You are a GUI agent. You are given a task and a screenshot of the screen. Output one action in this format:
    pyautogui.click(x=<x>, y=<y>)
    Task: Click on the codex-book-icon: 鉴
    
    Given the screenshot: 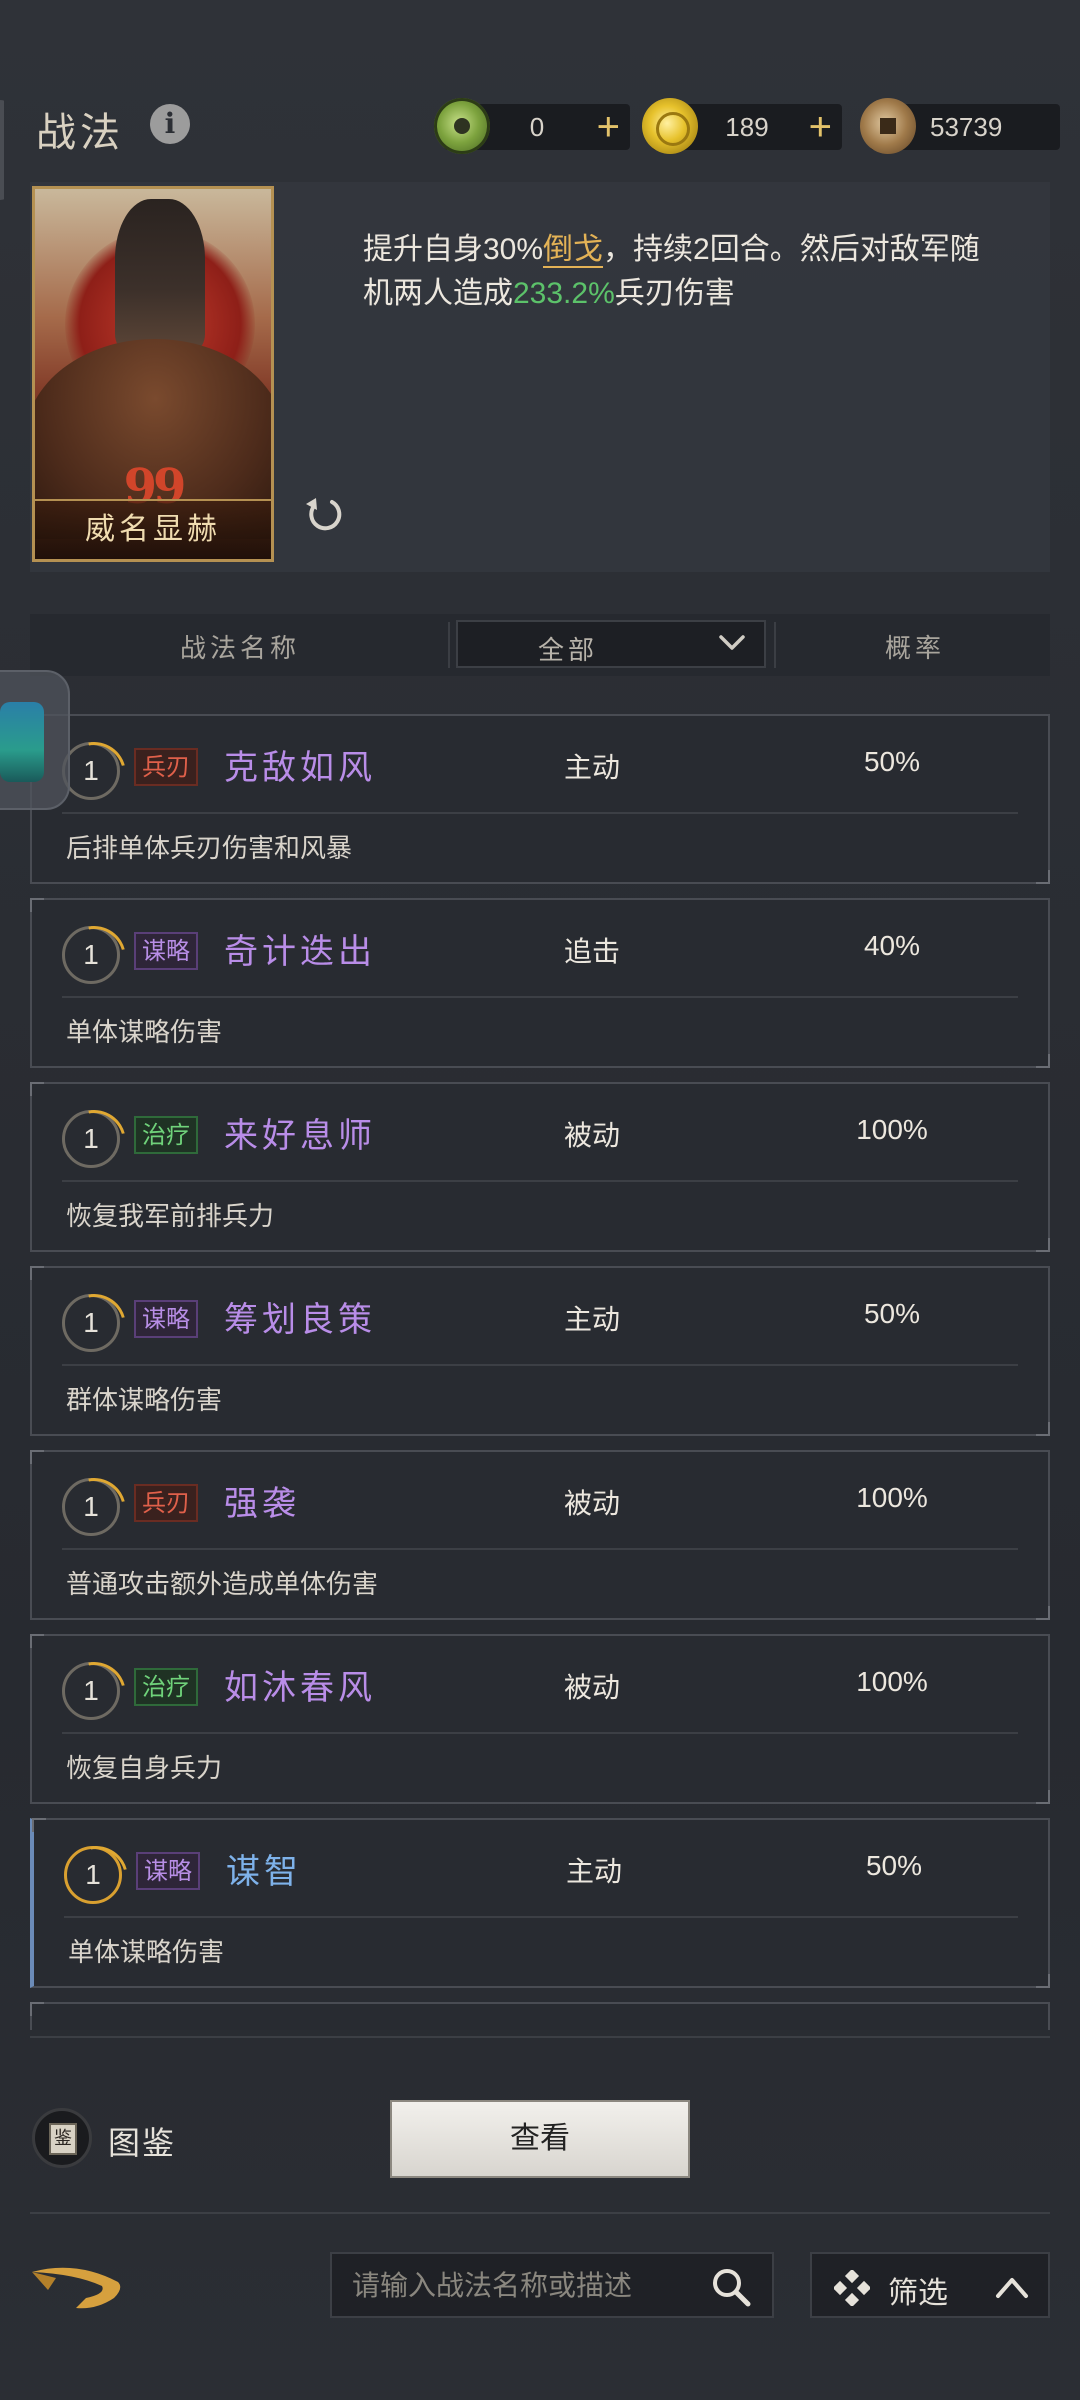 What is the action you would take?
    pyautogui.click(x=63, y=2139)
    